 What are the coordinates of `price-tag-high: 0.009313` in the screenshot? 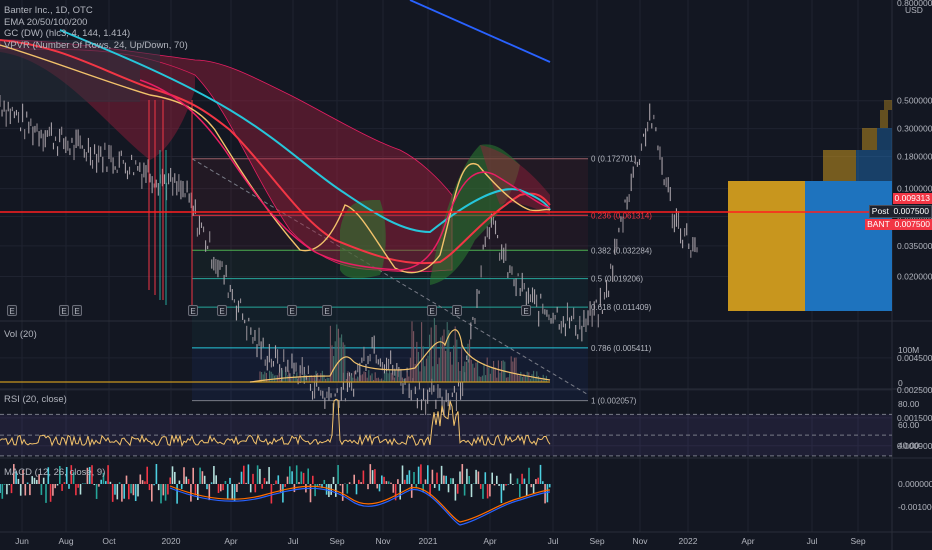 It's located at (912, 198).